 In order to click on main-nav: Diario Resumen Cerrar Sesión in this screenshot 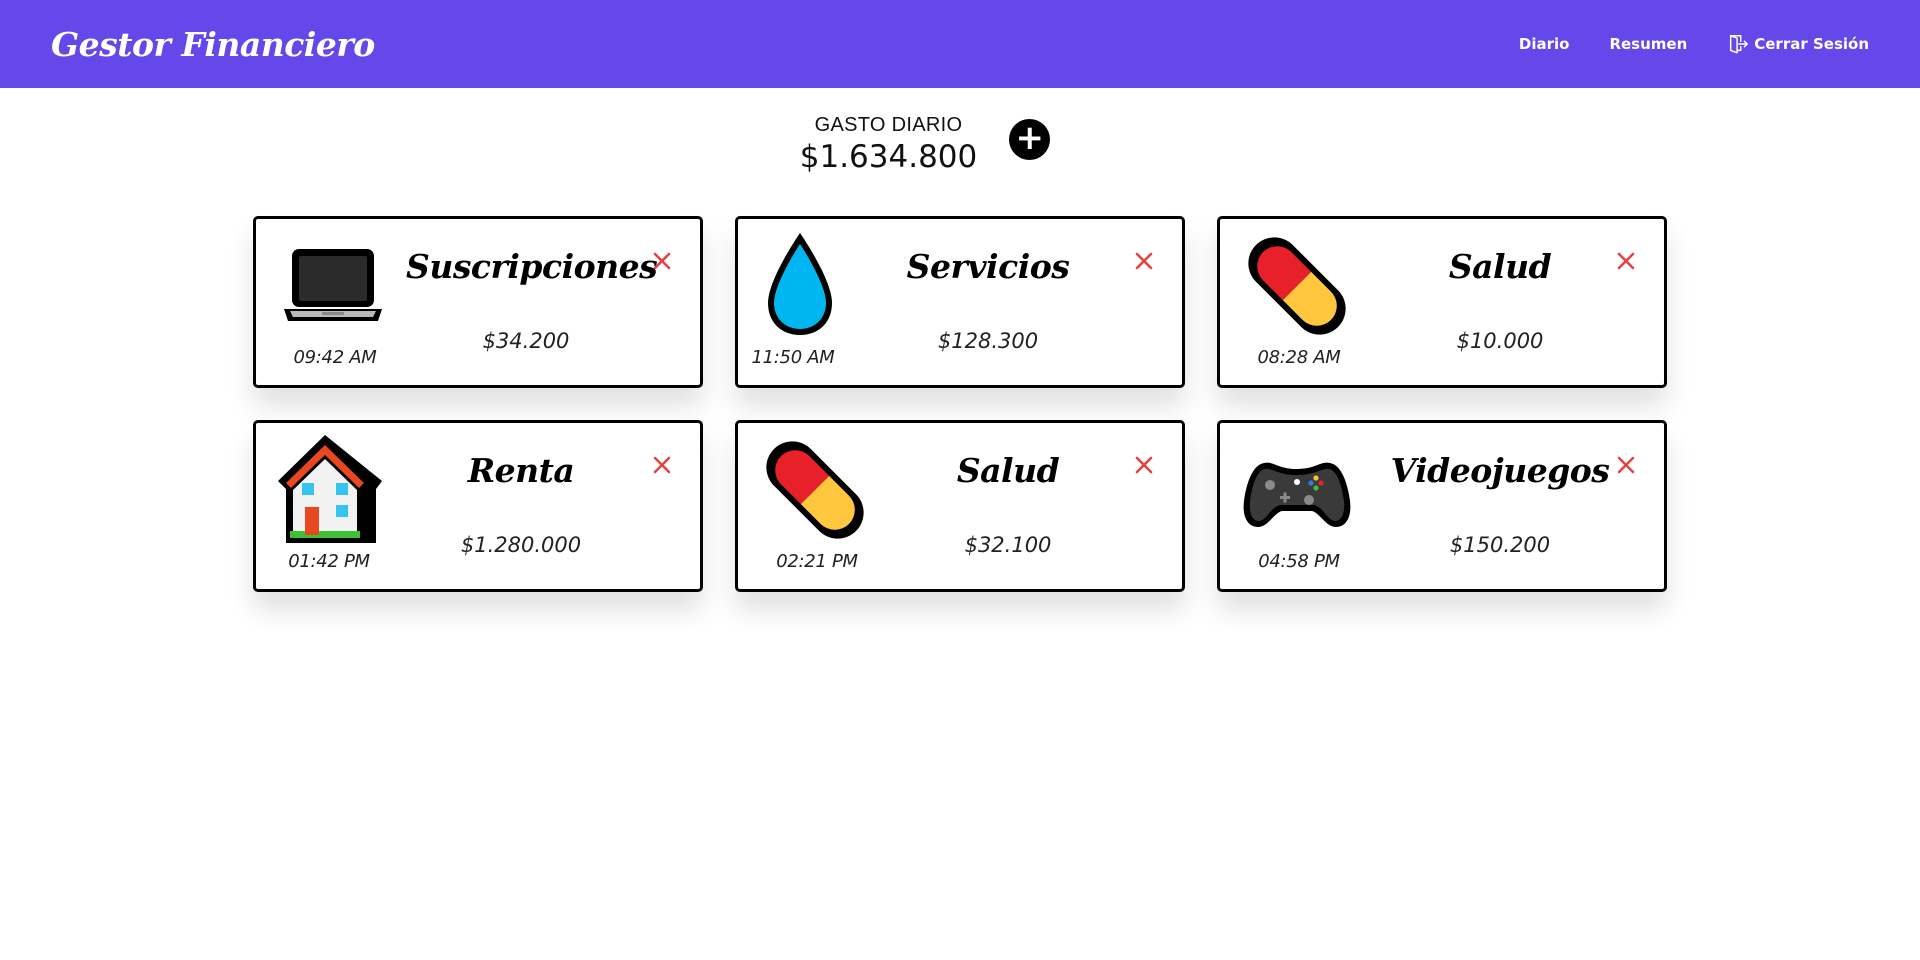, I will do `click(1674, 44)`.